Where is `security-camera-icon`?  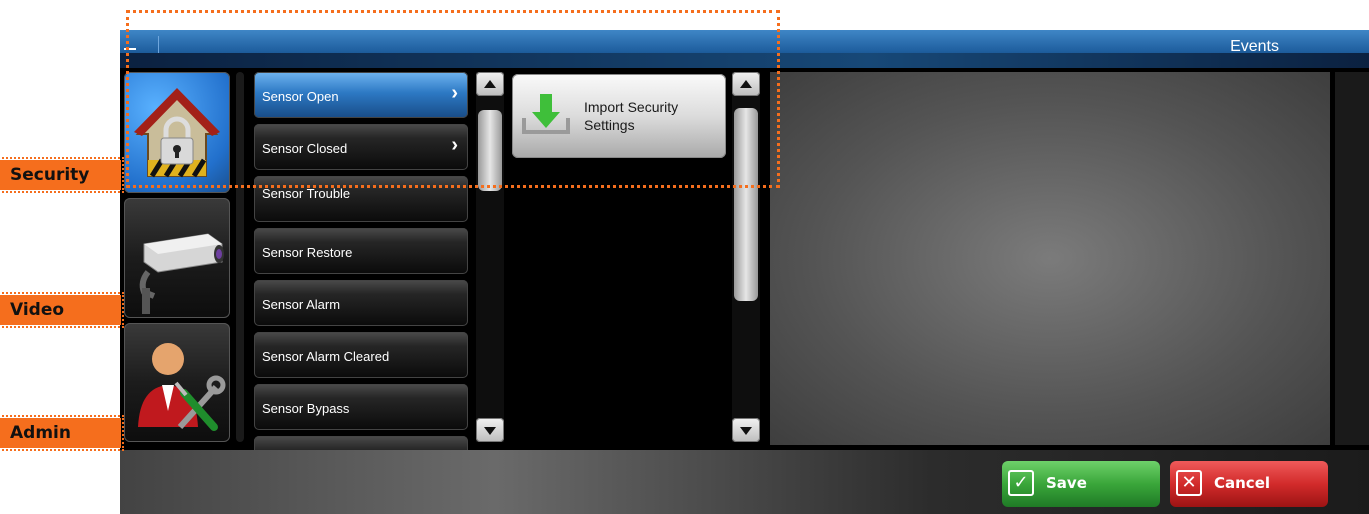 security-camera-icon is located at coordinates (181, 273).